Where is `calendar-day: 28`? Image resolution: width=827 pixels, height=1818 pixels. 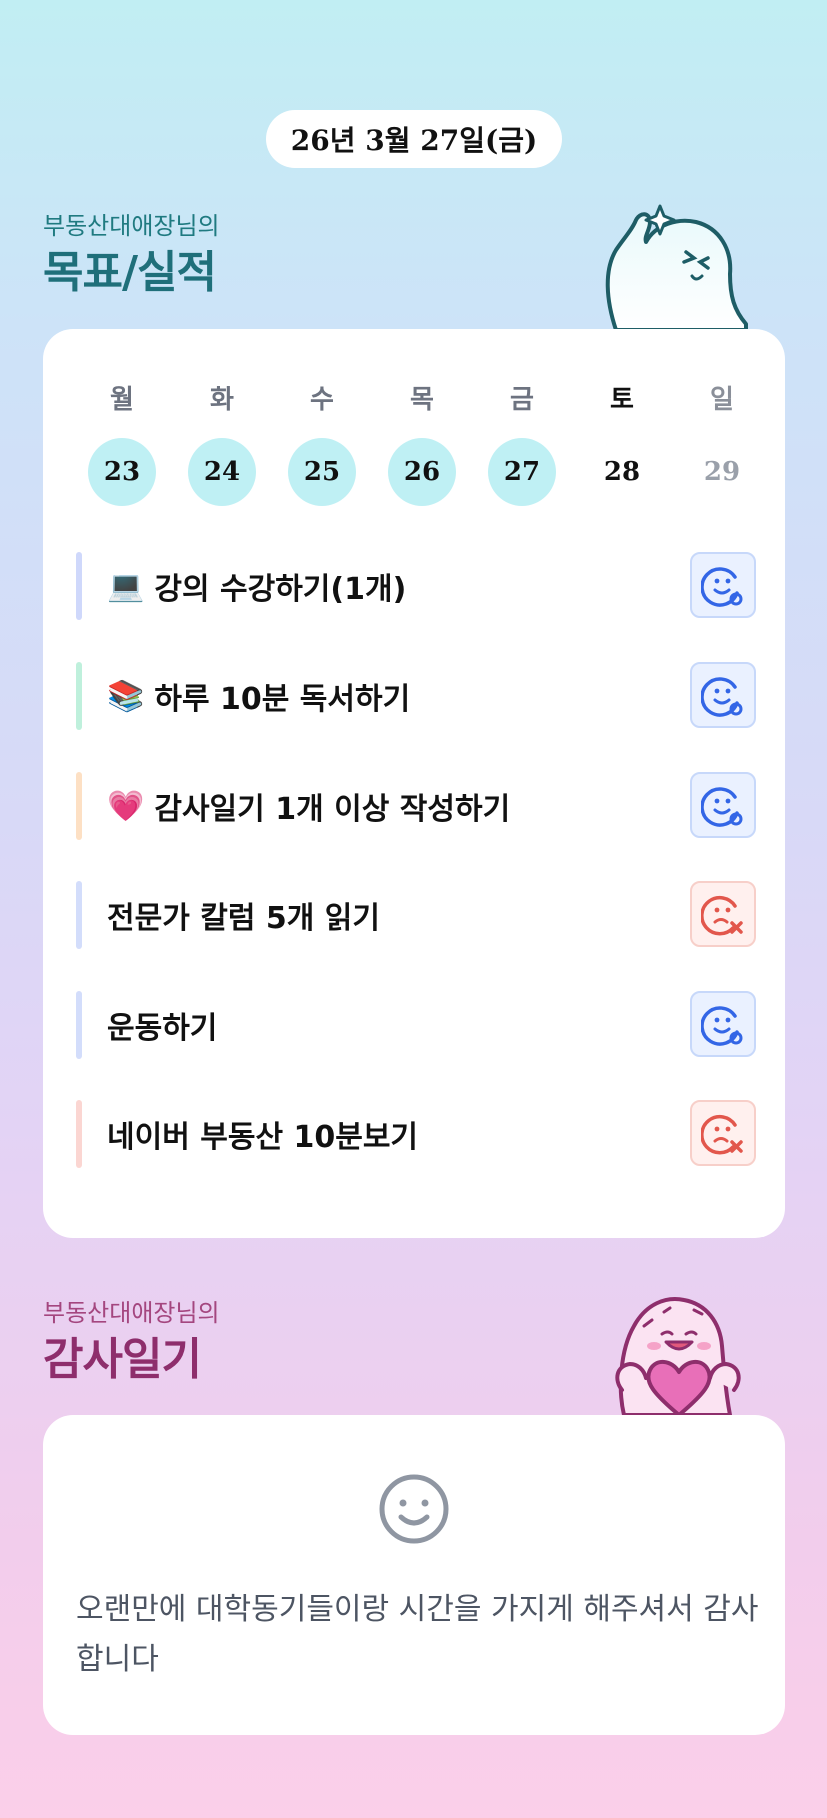 calendar-day: 28 is located at coordinates (622, 472).